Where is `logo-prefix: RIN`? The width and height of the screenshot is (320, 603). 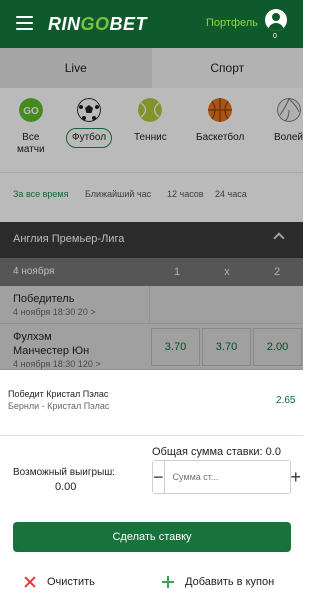 logo-prefix: RIN is located at coordinates (64, 24).